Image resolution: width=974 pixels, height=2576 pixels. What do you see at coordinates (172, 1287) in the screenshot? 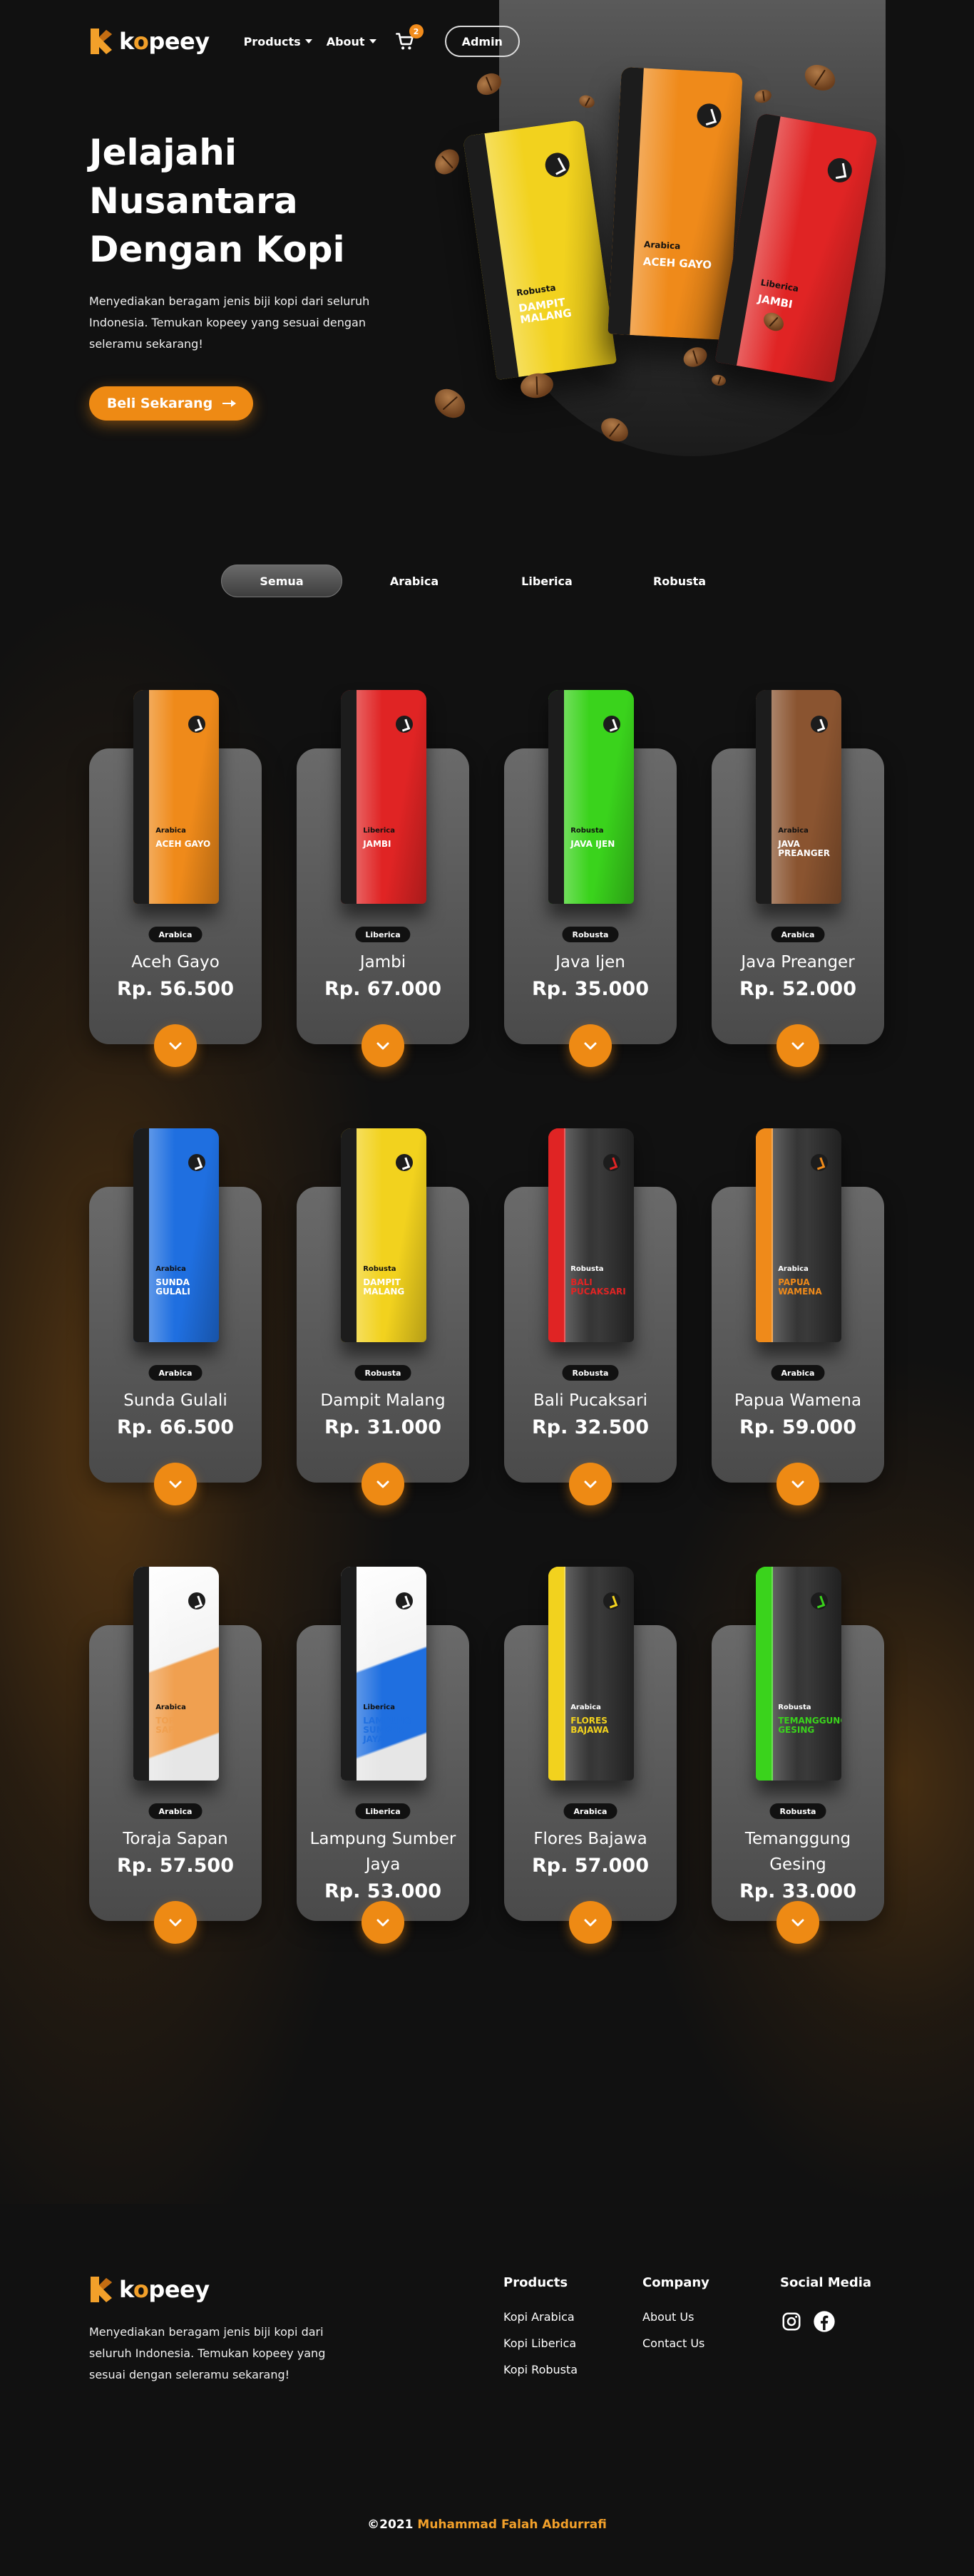
I see `bag-name-label: Sunda Gulali` at bounding box center [172, 1287].